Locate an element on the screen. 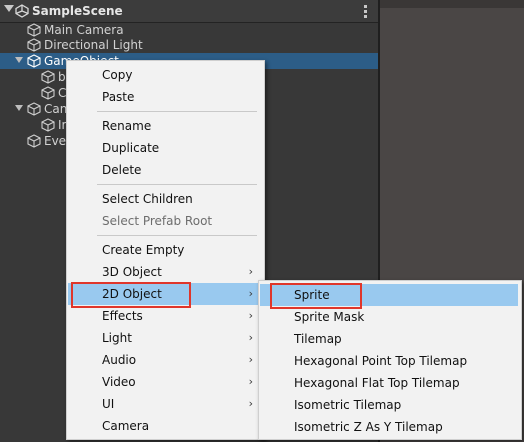 This screenshot has width=524, height=442. menu-item-camera: Camera is located at coordinates (165, 426).